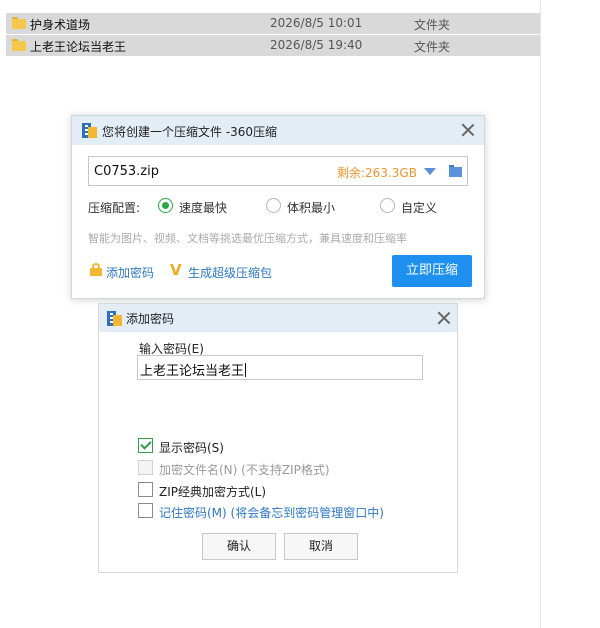 The image size is (600, 628). What do you see at coordinates (191, 447) in the screenshot?
I see `show-password-label: 显示密码(S)` at bounding box center [191, 447].